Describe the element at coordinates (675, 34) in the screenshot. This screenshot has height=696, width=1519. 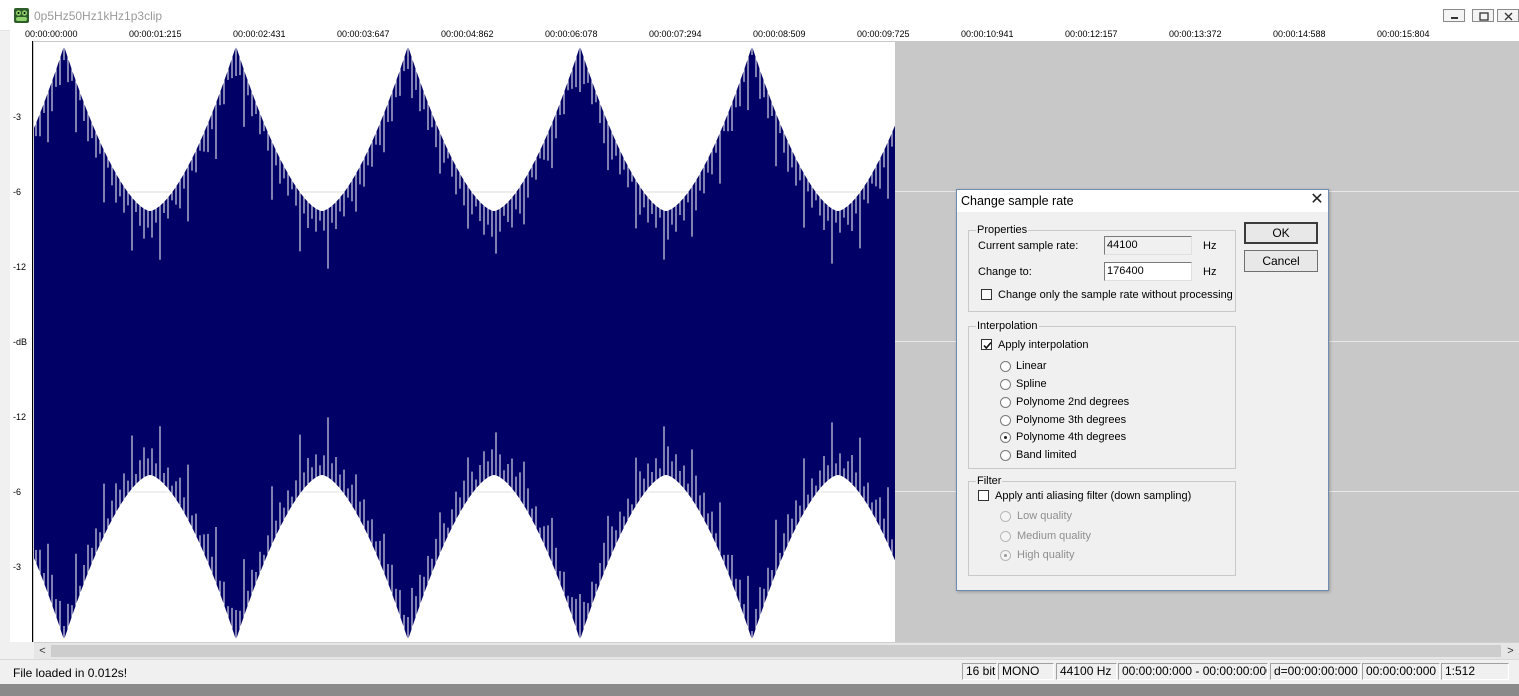
I see `ruler-time-label: 00:00:07:294` at that location.